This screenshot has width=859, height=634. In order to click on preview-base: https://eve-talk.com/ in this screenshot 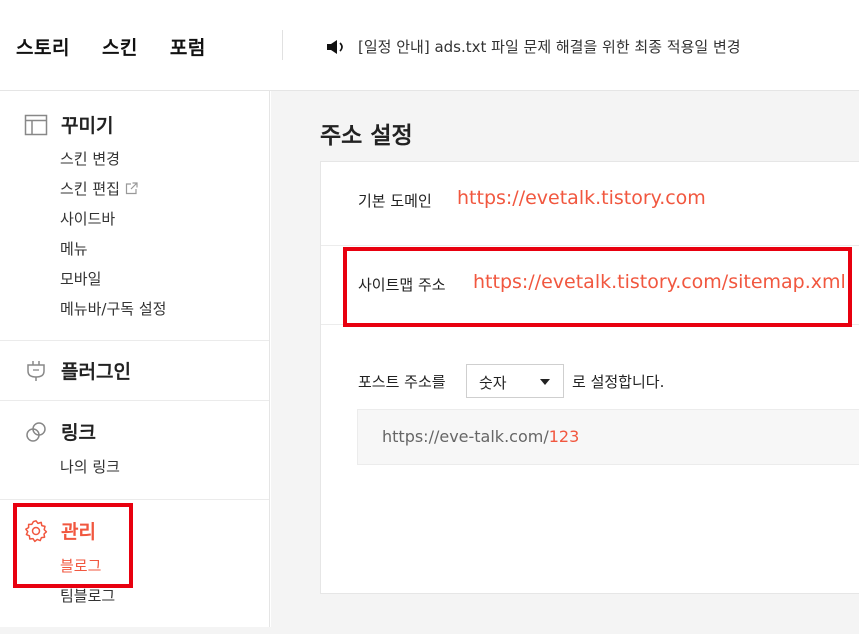, I will do `click(465, 436)`.